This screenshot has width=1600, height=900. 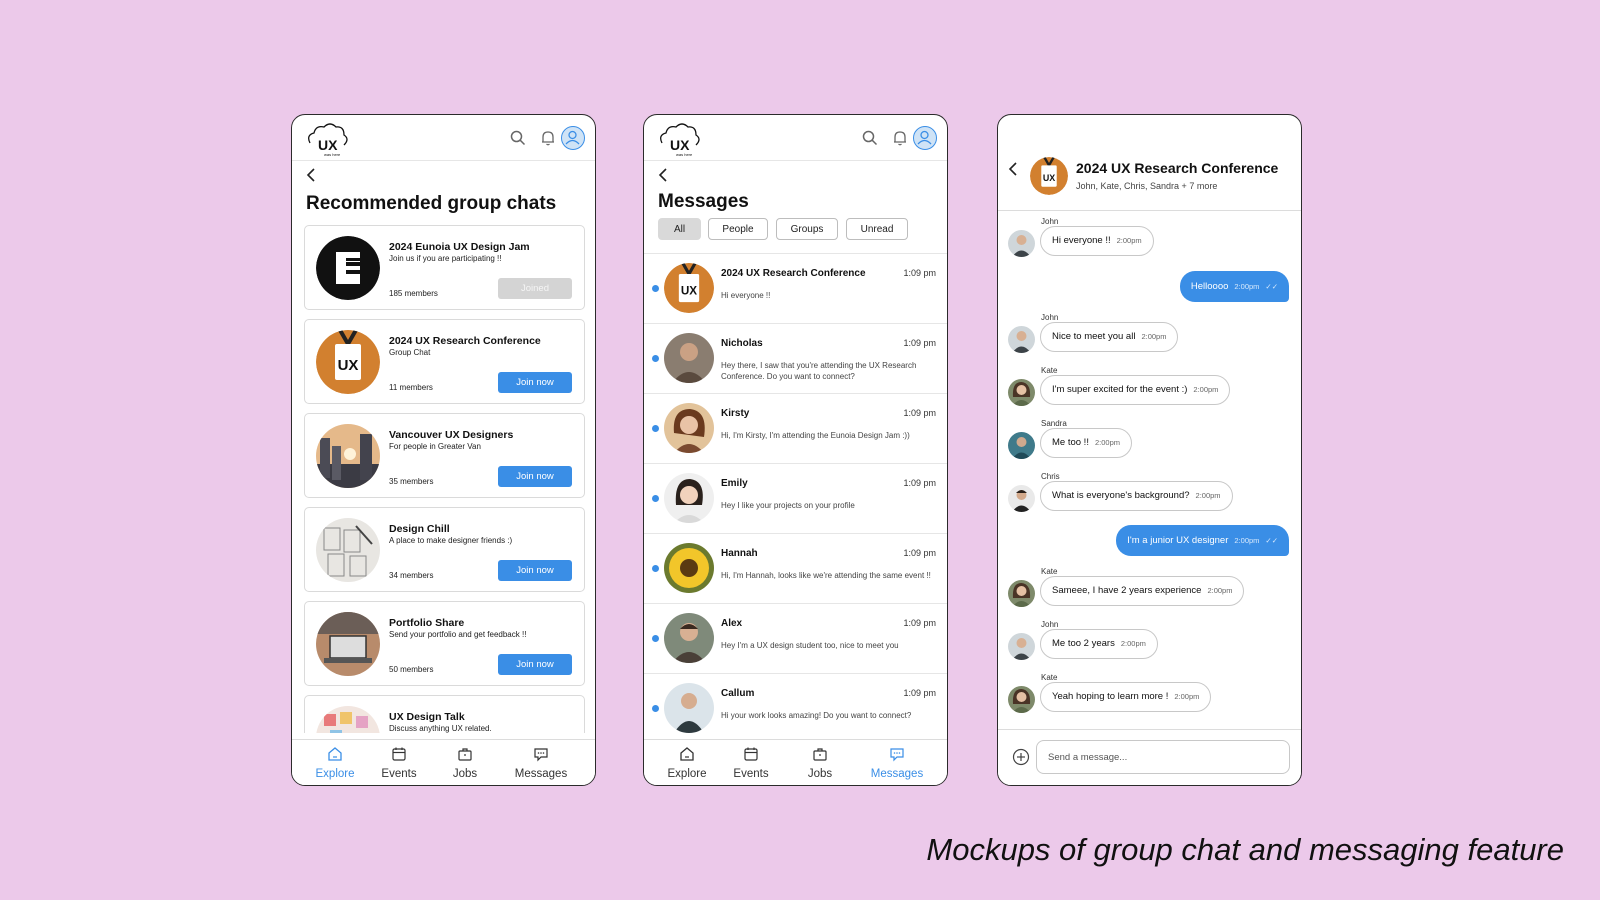 What do you see at coordinates (732, 623) in the screenshot?
I see `conversation-name: Alex` at bounding box center [732, 623].